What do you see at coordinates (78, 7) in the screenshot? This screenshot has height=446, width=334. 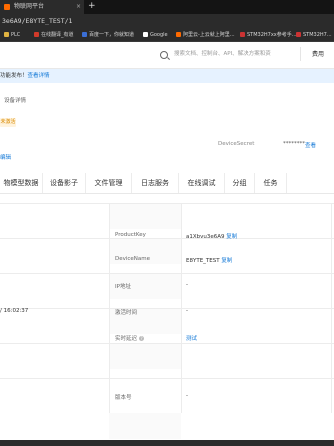 I see `close-tab-icon: ×` at bounding box center [78, 7].